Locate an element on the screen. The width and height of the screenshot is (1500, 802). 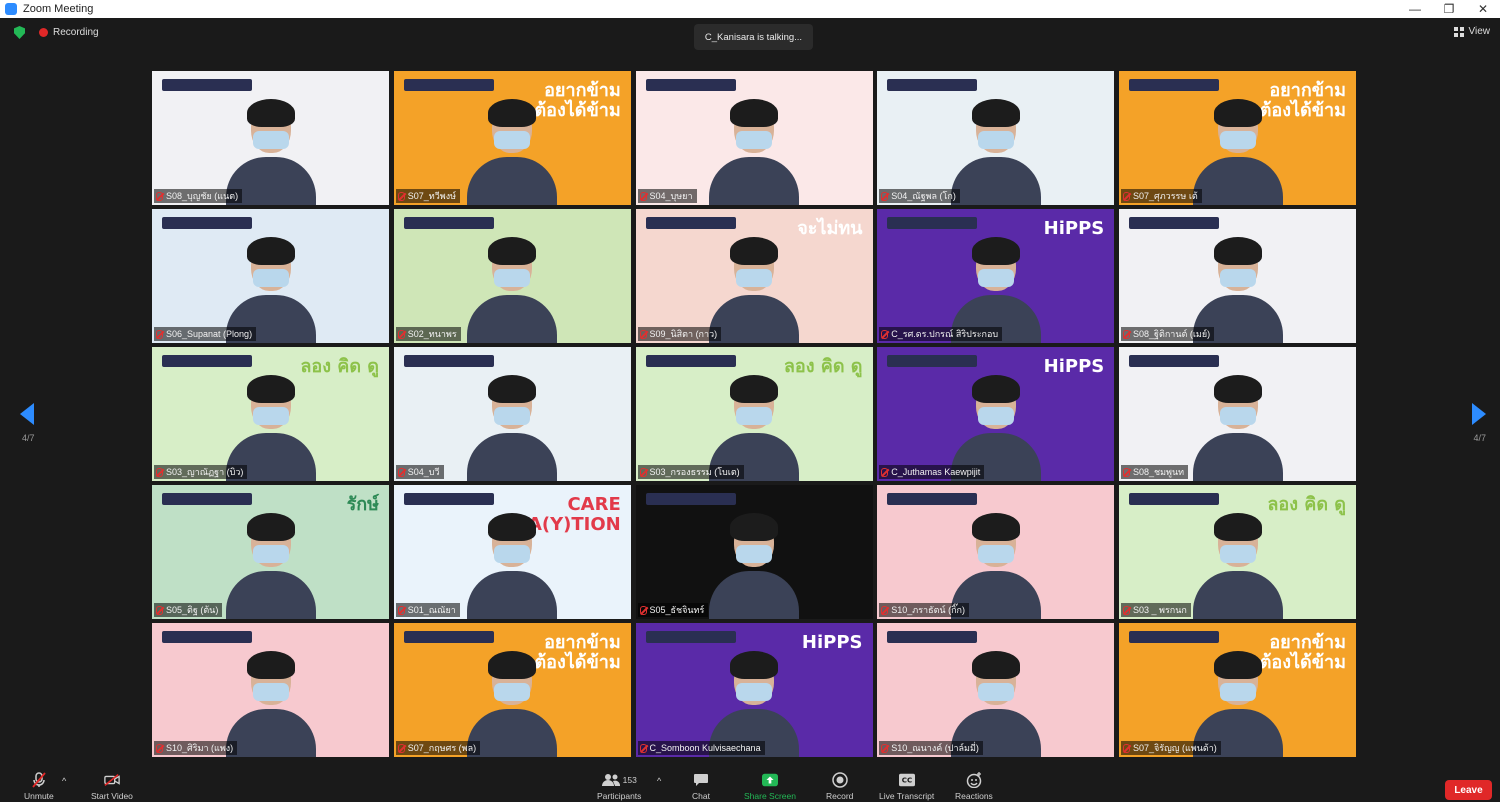
participant-video-tile: S04_บุษยา is located at coordinates (754, 138).